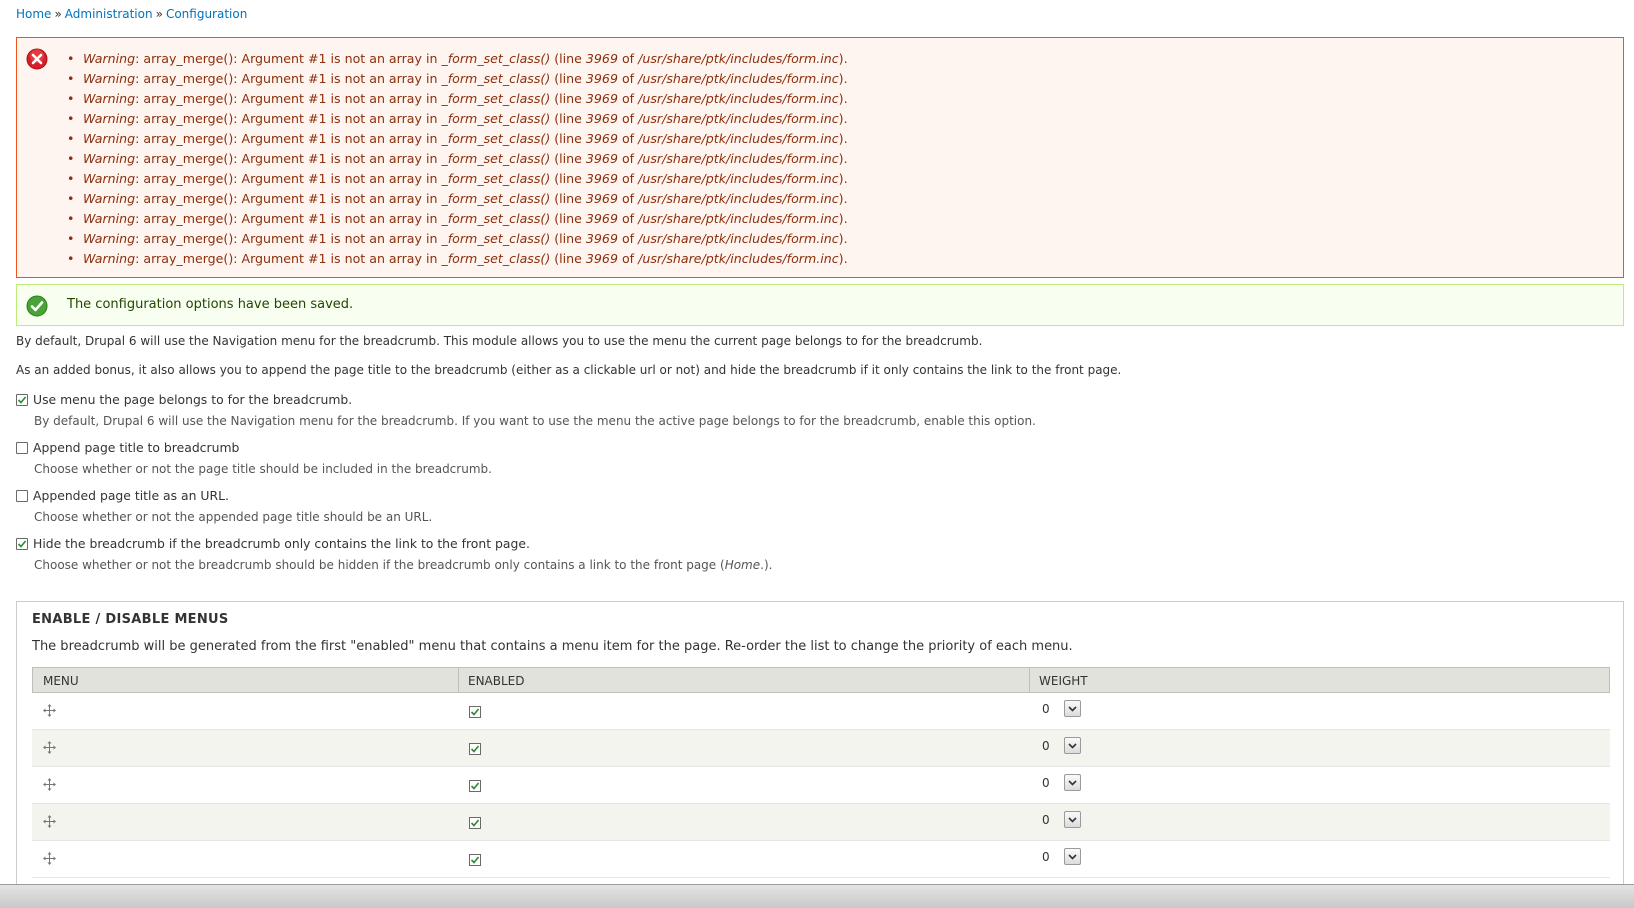 This screenshot has width=1634, height=908. I want to click on column-menu: MENU, so click(61, 681).